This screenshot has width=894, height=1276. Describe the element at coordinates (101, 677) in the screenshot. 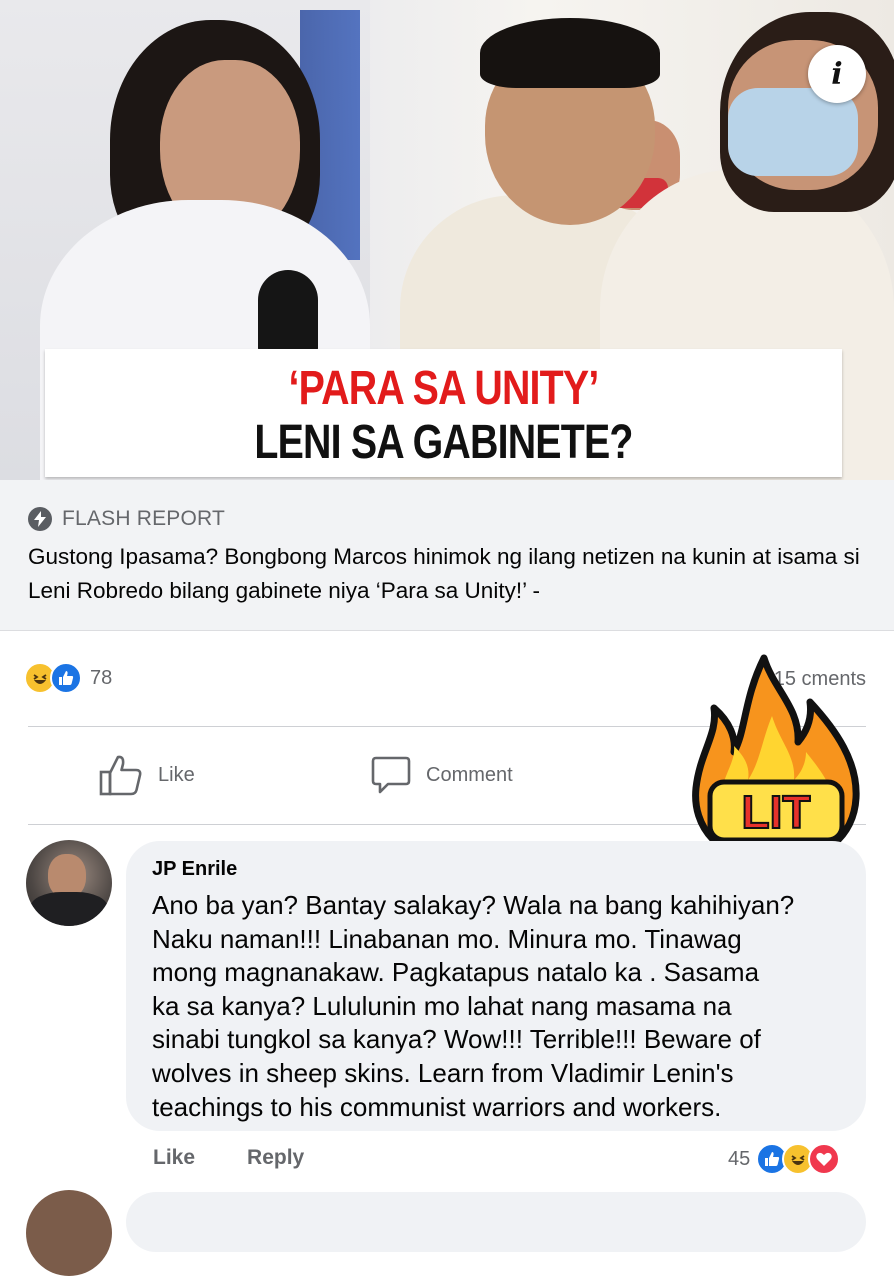

I see `reaction-count: 78` at that location.